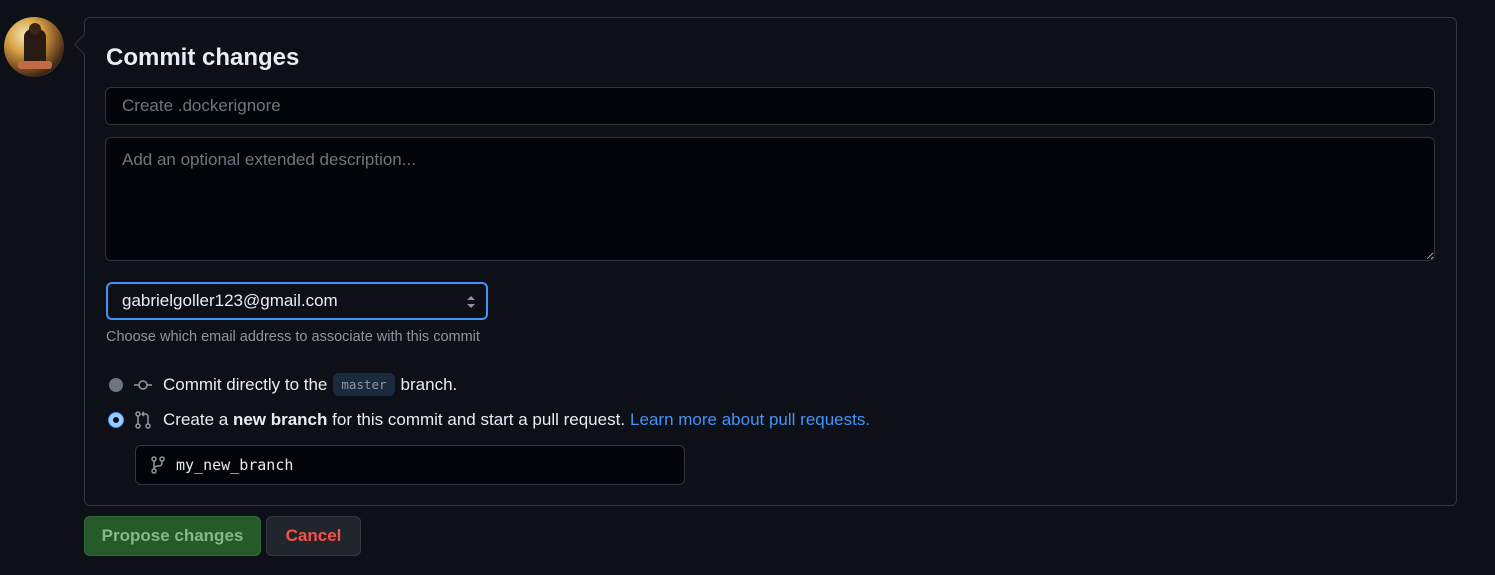  What do you see at coordinates (196, 419) in the screenshot?
I see `option-text: Create a` at bounding box center [196, 419].